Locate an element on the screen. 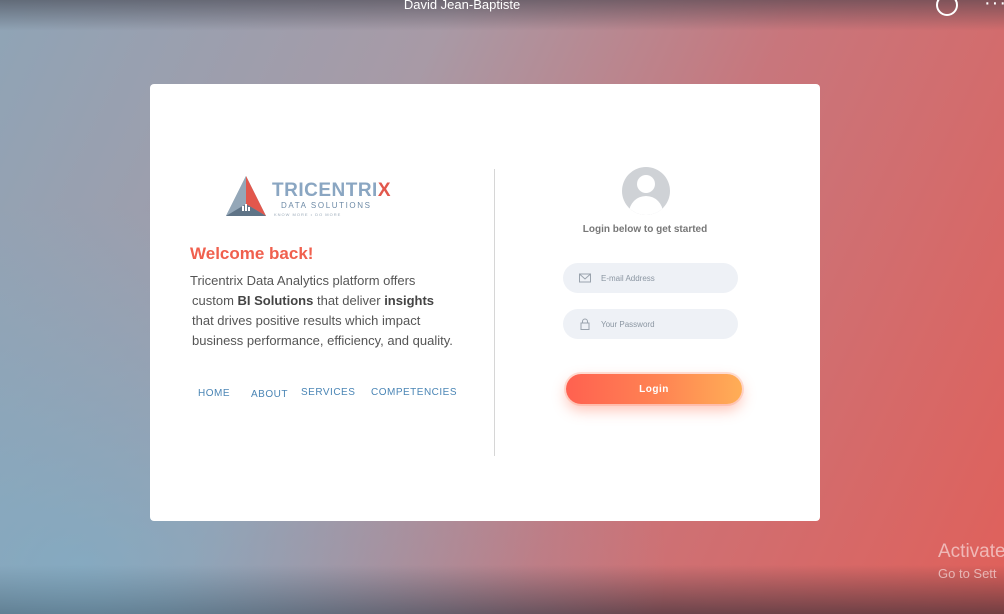 Image resolution: width=1004 pixels, height=614 pixels. email-field is located at coordinates (650, 278).